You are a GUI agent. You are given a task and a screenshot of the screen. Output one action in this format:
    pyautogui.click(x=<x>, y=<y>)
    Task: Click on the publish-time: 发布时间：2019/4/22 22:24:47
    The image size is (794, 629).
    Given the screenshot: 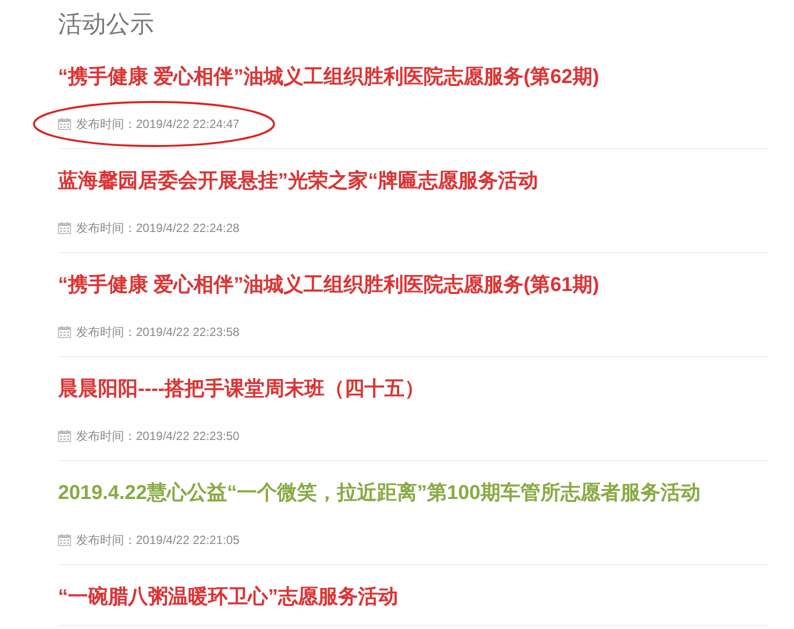 What is the action you would take?
    pyautogui.click(x=158, y=124)
    